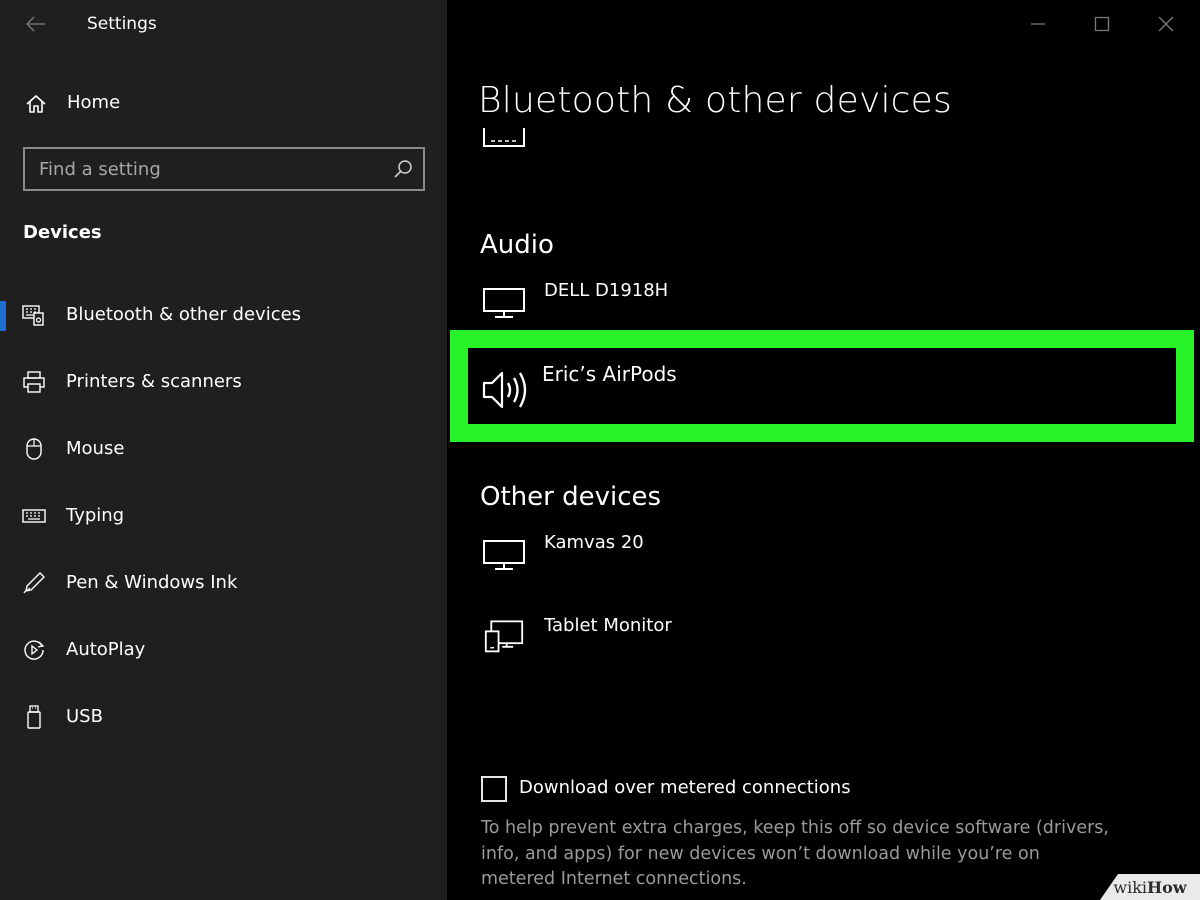 The image size is (1200, 900). I want to click on sidebar-item-bluetooth: Bluetooth & other devices, so click(223, 315).